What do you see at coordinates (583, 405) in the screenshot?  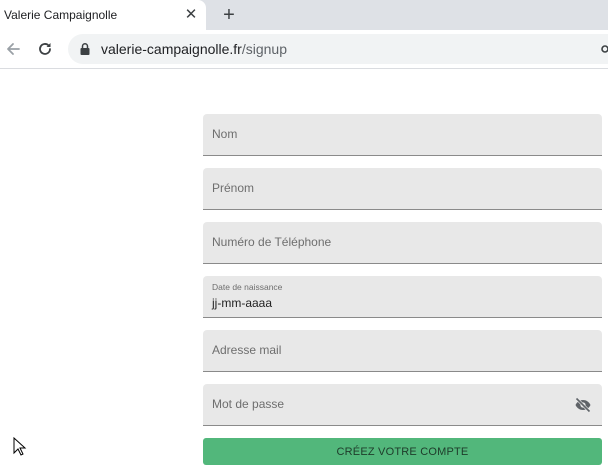 I see `eye-off-icon` at bounding box center [583, 405].